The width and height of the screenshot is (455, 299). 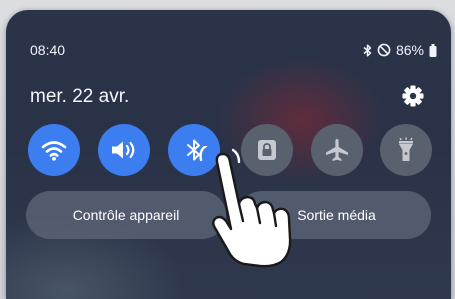 I want to click on date-label: mer. 22 avr., so click(x=80, y=96).